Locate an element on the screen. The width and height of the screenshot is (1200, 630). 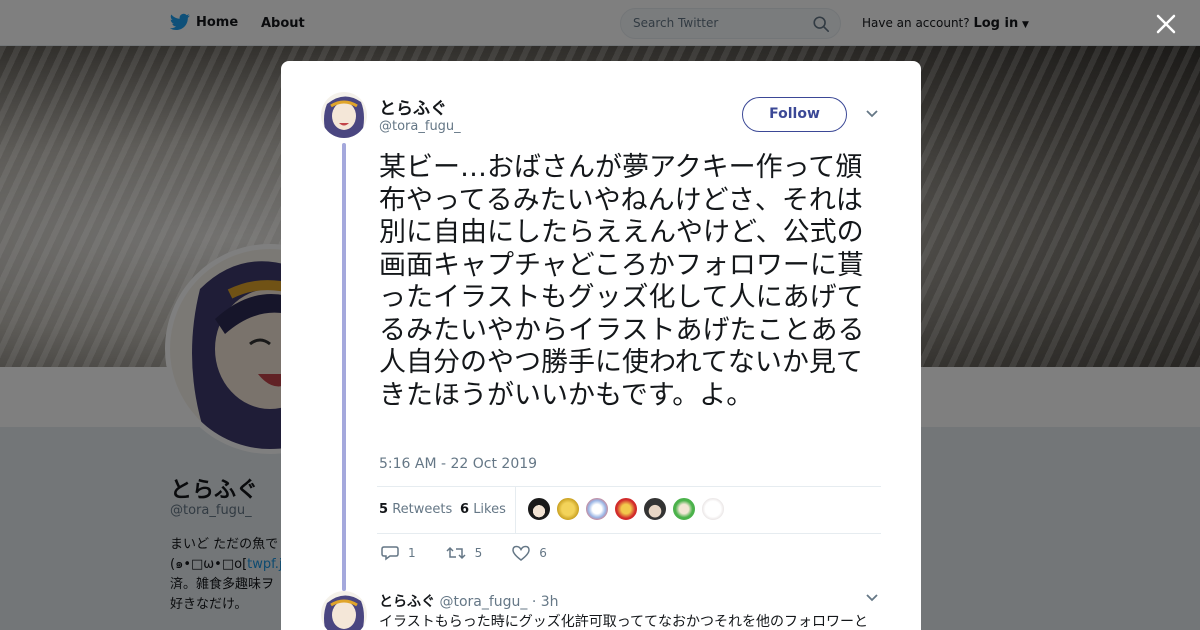
retweet-icon is located at coordinates (456, 553).